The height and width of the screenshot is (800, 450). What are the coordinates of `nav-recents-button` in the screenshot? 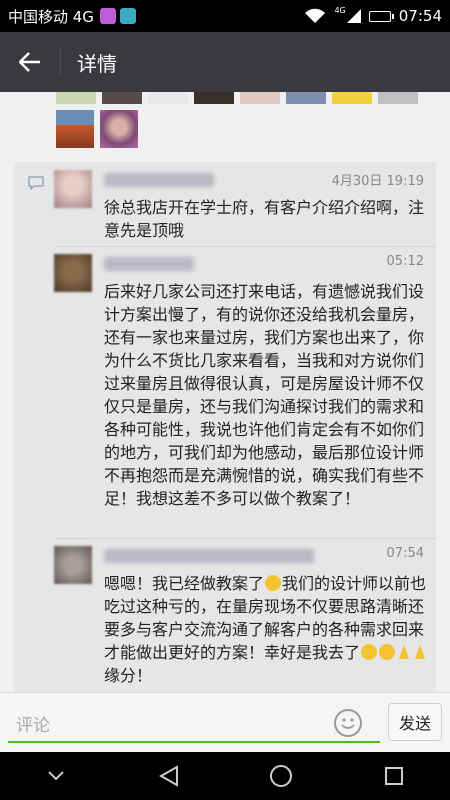 It's located at (394, 776).